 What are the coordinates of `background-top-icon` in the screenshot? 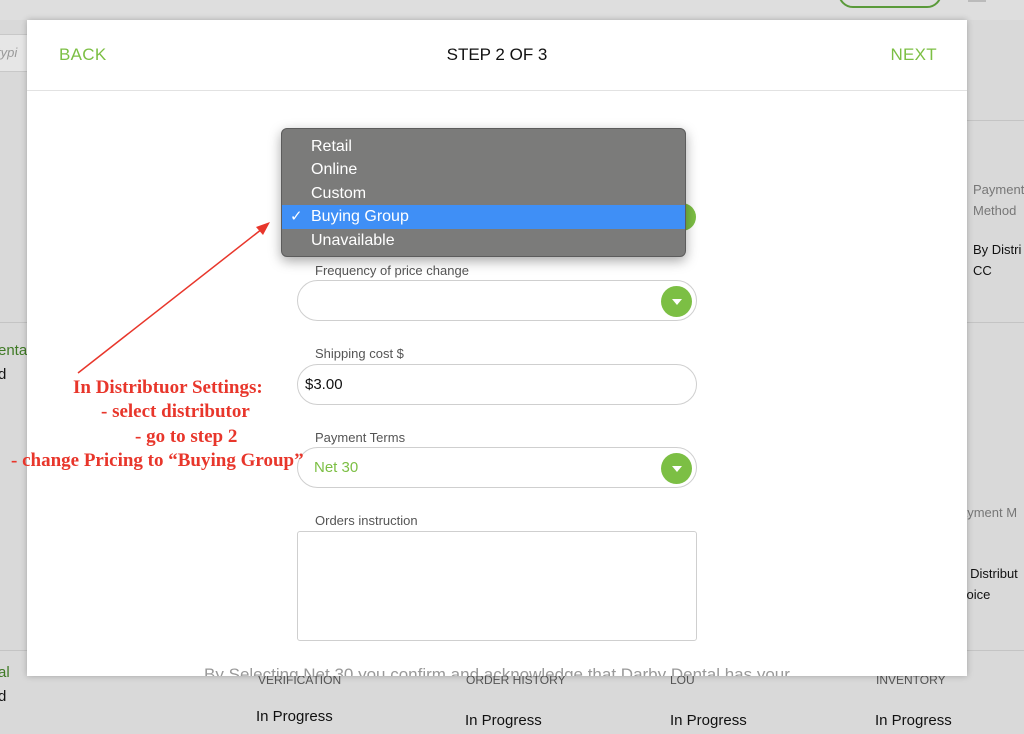 It's located at (977, 1).